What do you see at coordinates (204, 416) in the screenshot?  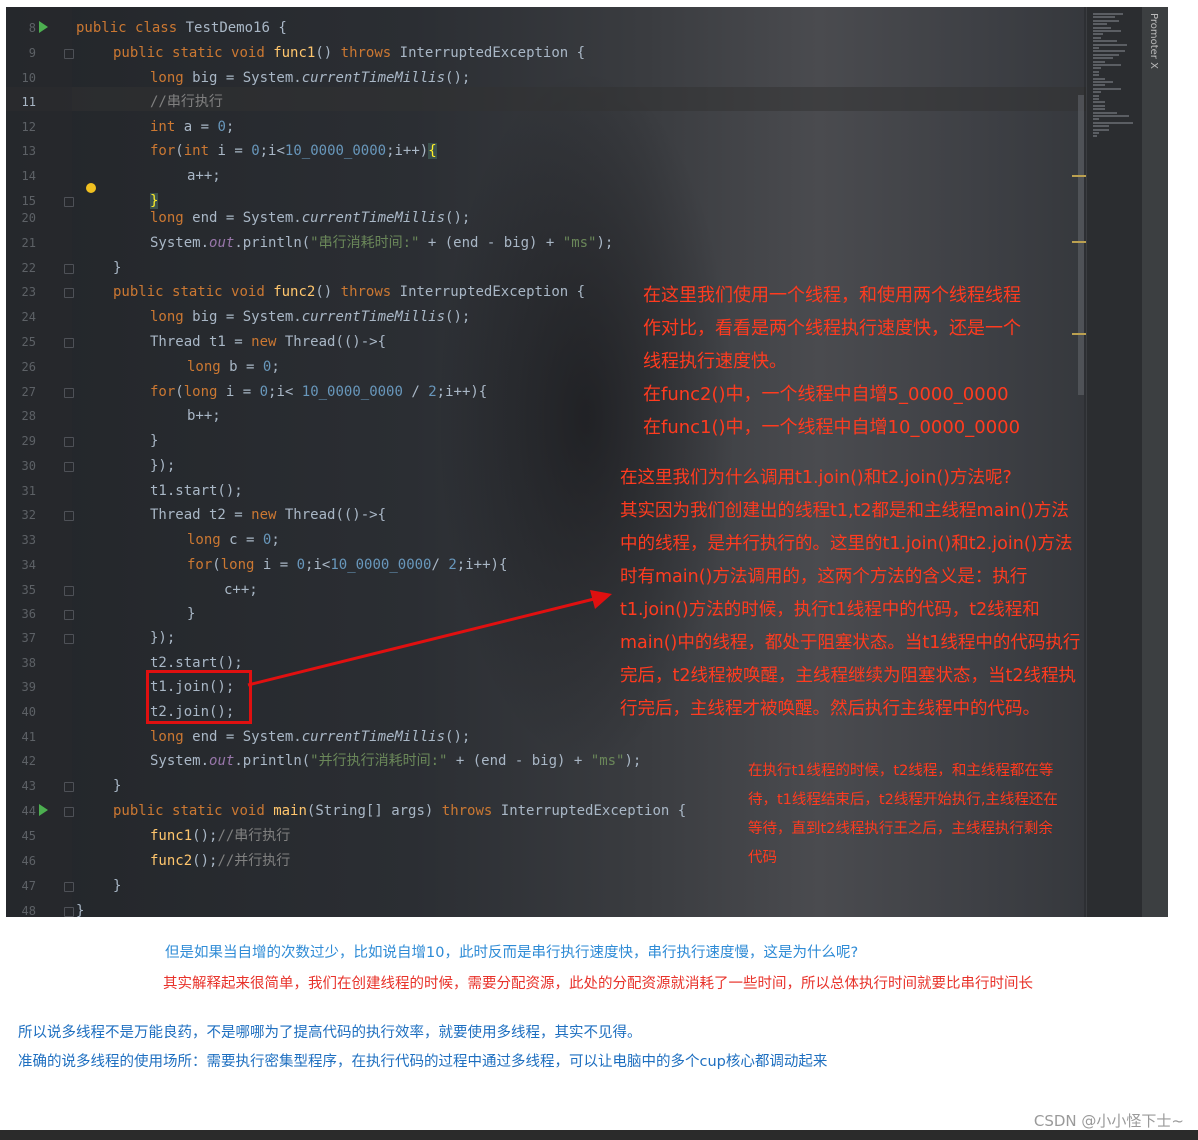 I see `code-line: b++;` at bounding box center [204, 416].